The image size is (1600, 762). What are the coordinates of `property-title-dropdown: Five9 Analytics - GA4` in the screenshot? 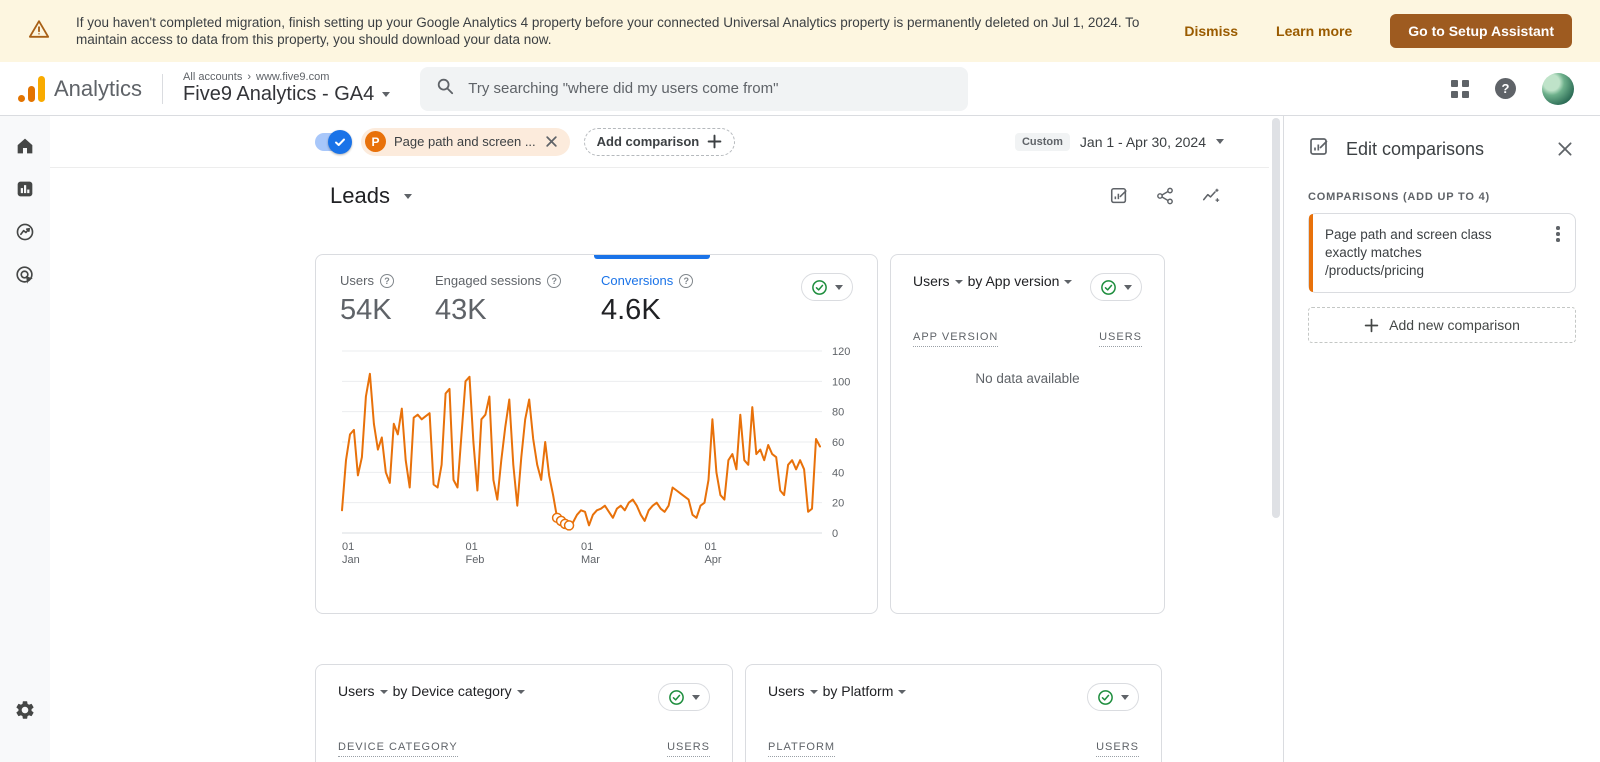 It's located at (287, 94).